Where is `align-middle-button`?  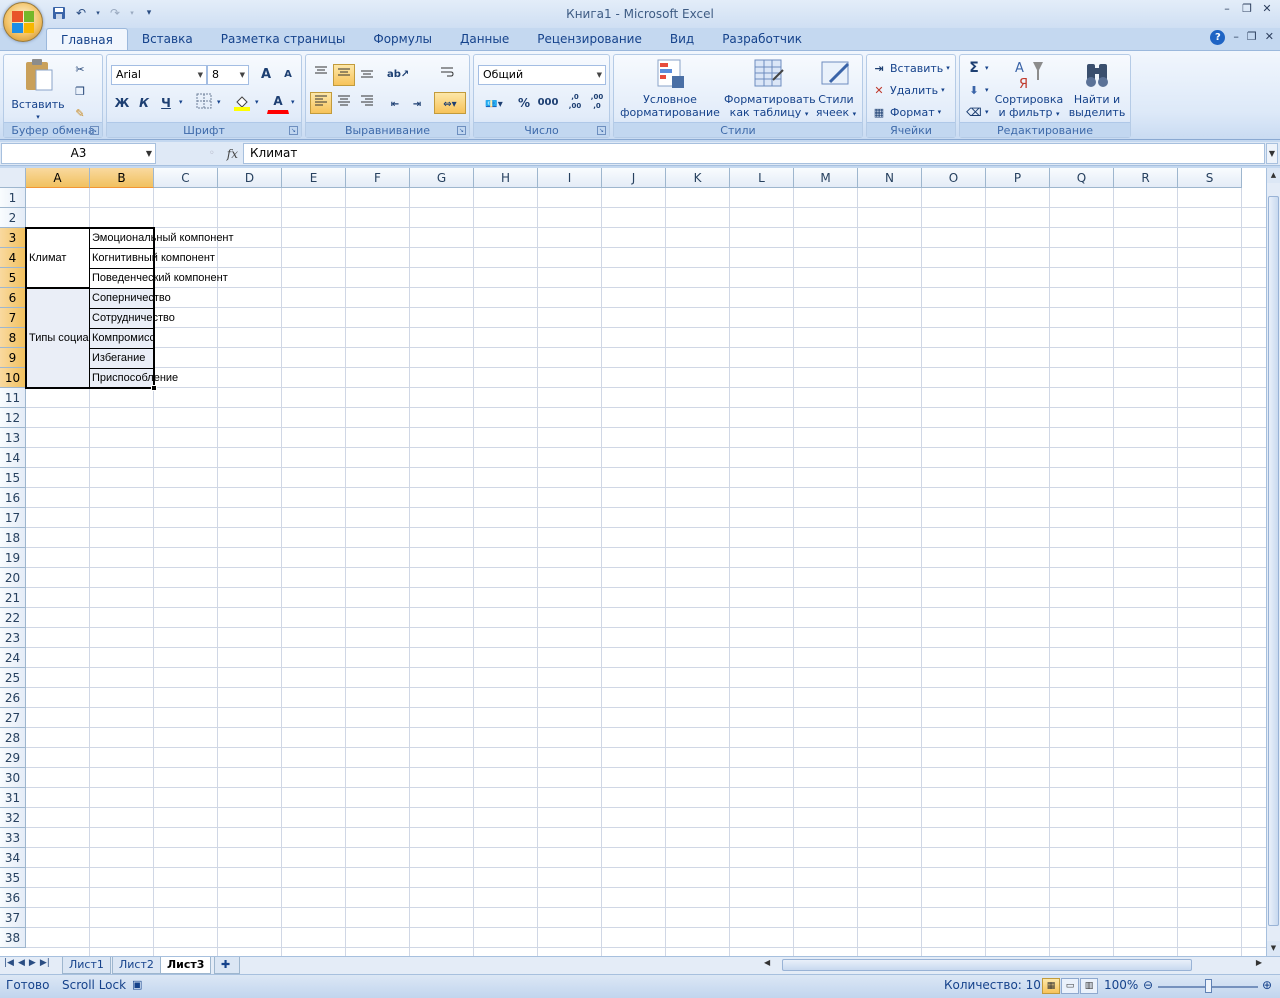
align-middle-button is located at coordinates (344, 75).